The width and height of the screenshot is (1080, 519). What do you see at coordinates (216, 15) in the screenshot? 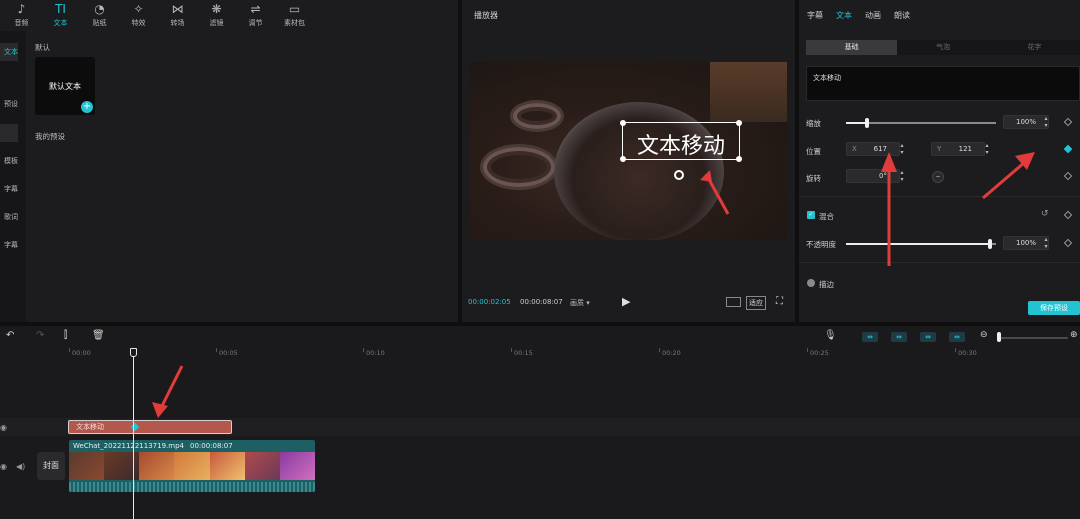
I see `tool-filter: ❋ 滤镜` at bounding box center [216, 15].